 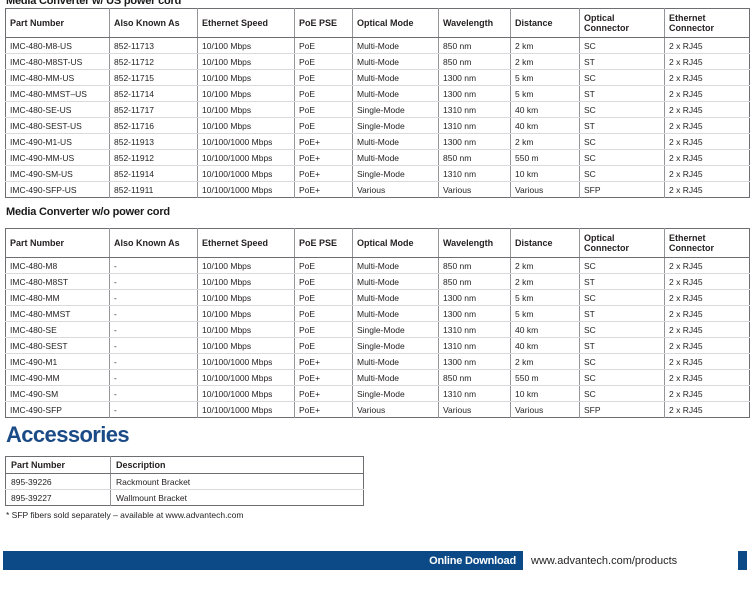 I want to click on cell-part-number: IMC-480-MM, so click(x=57, y=297).